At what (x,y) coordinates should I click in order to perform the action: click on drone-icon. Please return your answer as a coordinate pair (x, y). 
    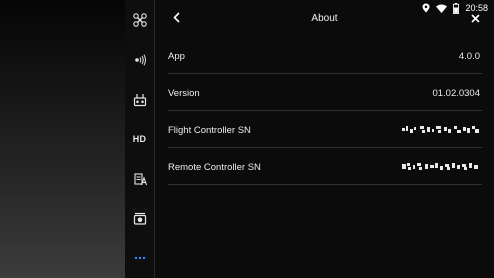
    Looking at the image, I should click on (139, 20).